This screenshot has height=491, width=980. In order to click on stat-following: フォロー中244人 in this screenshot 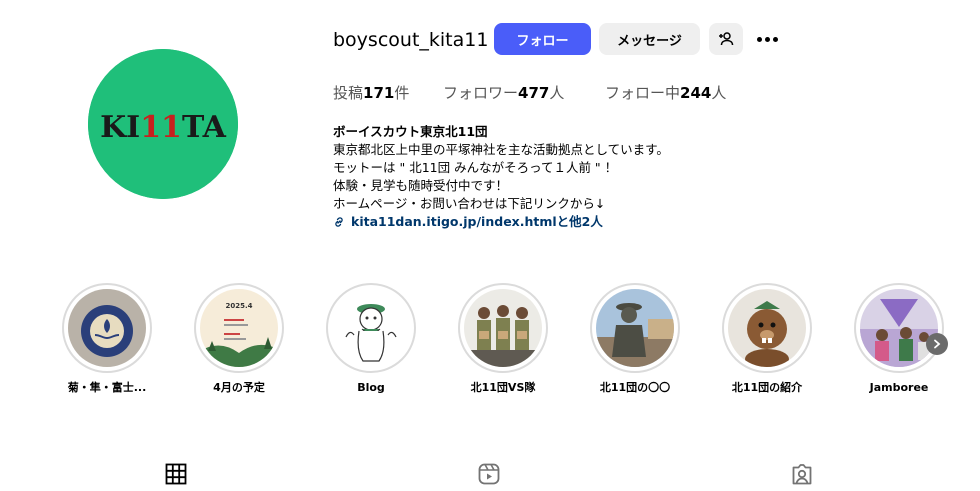, I will do `click(665, 93)`.